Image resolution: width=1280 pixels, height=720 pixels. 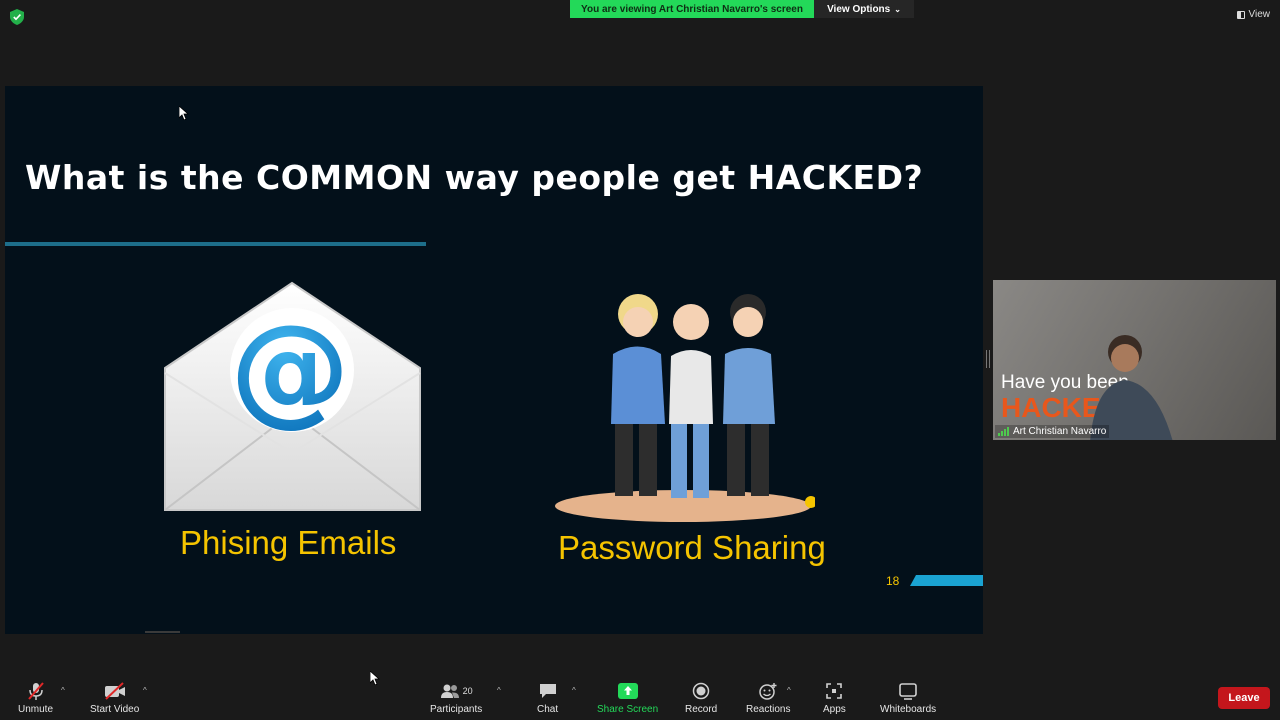 What do you see at coordinates (988, 359) in the screenshot?
I see `panel-resize-handle` at bounding box center [988, 359].